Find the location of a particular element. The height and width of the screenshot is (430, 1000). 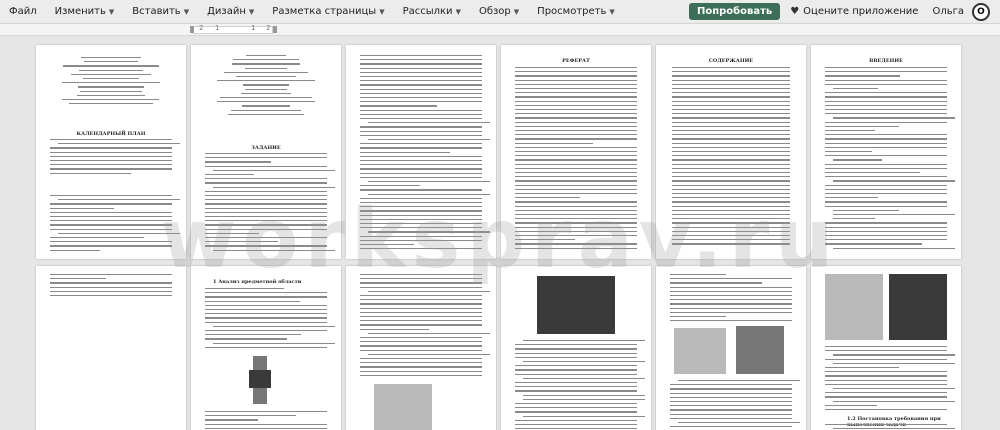

page-heading: 1 Анализ предметной области is located at coordinates (257, 282).